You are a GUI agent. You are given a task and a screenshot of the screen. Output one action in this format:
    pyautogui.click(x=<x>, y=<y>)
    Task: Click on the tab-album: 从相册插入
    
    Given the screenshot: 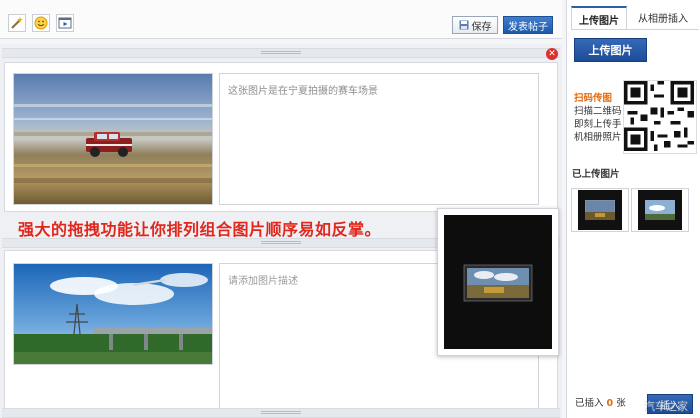 What is the action you would take?
    pyautogui.click(x=663, y=18)
    